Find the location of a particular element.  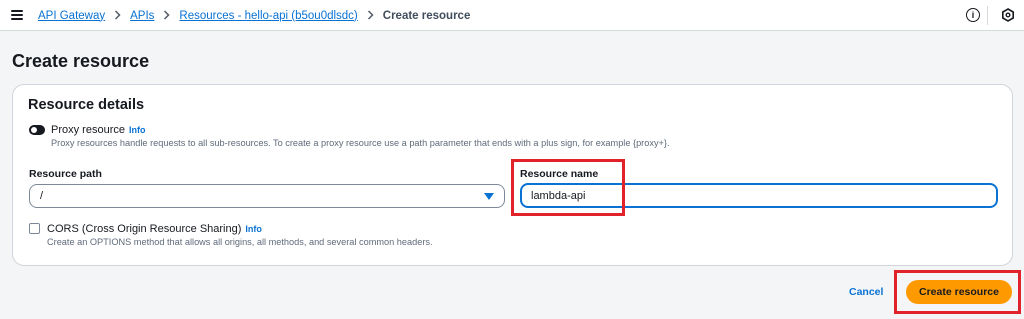

cancel-button: Cancel is located at coordinates (866, 292).